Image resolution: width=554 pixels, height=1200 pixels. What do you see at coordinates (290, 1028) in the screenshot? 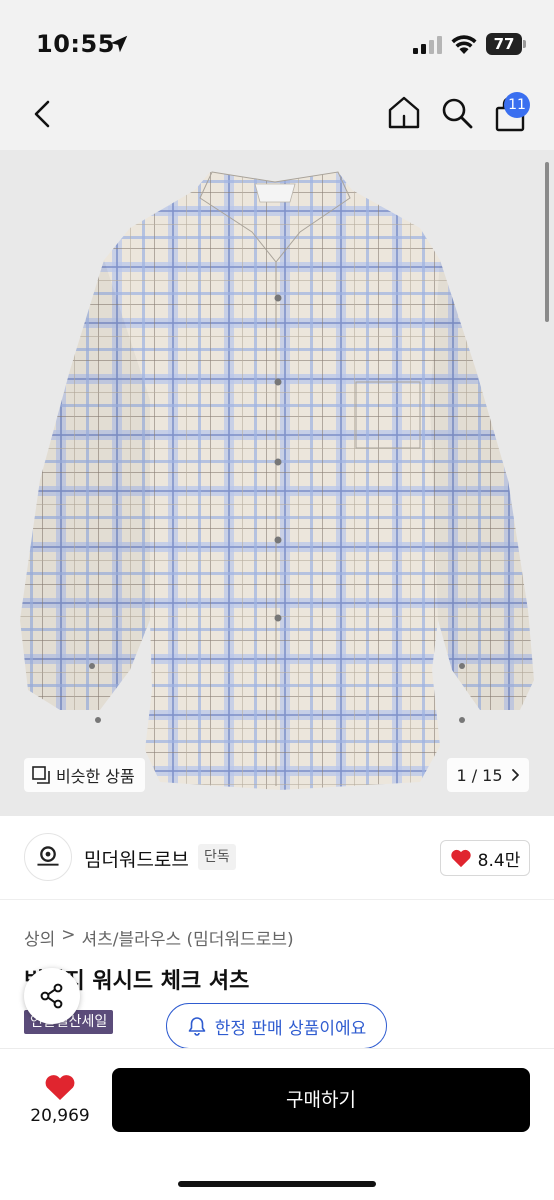
I see `limited-sale-label: 한정 판매 상품이에요` at bounding box center [290, 1028].